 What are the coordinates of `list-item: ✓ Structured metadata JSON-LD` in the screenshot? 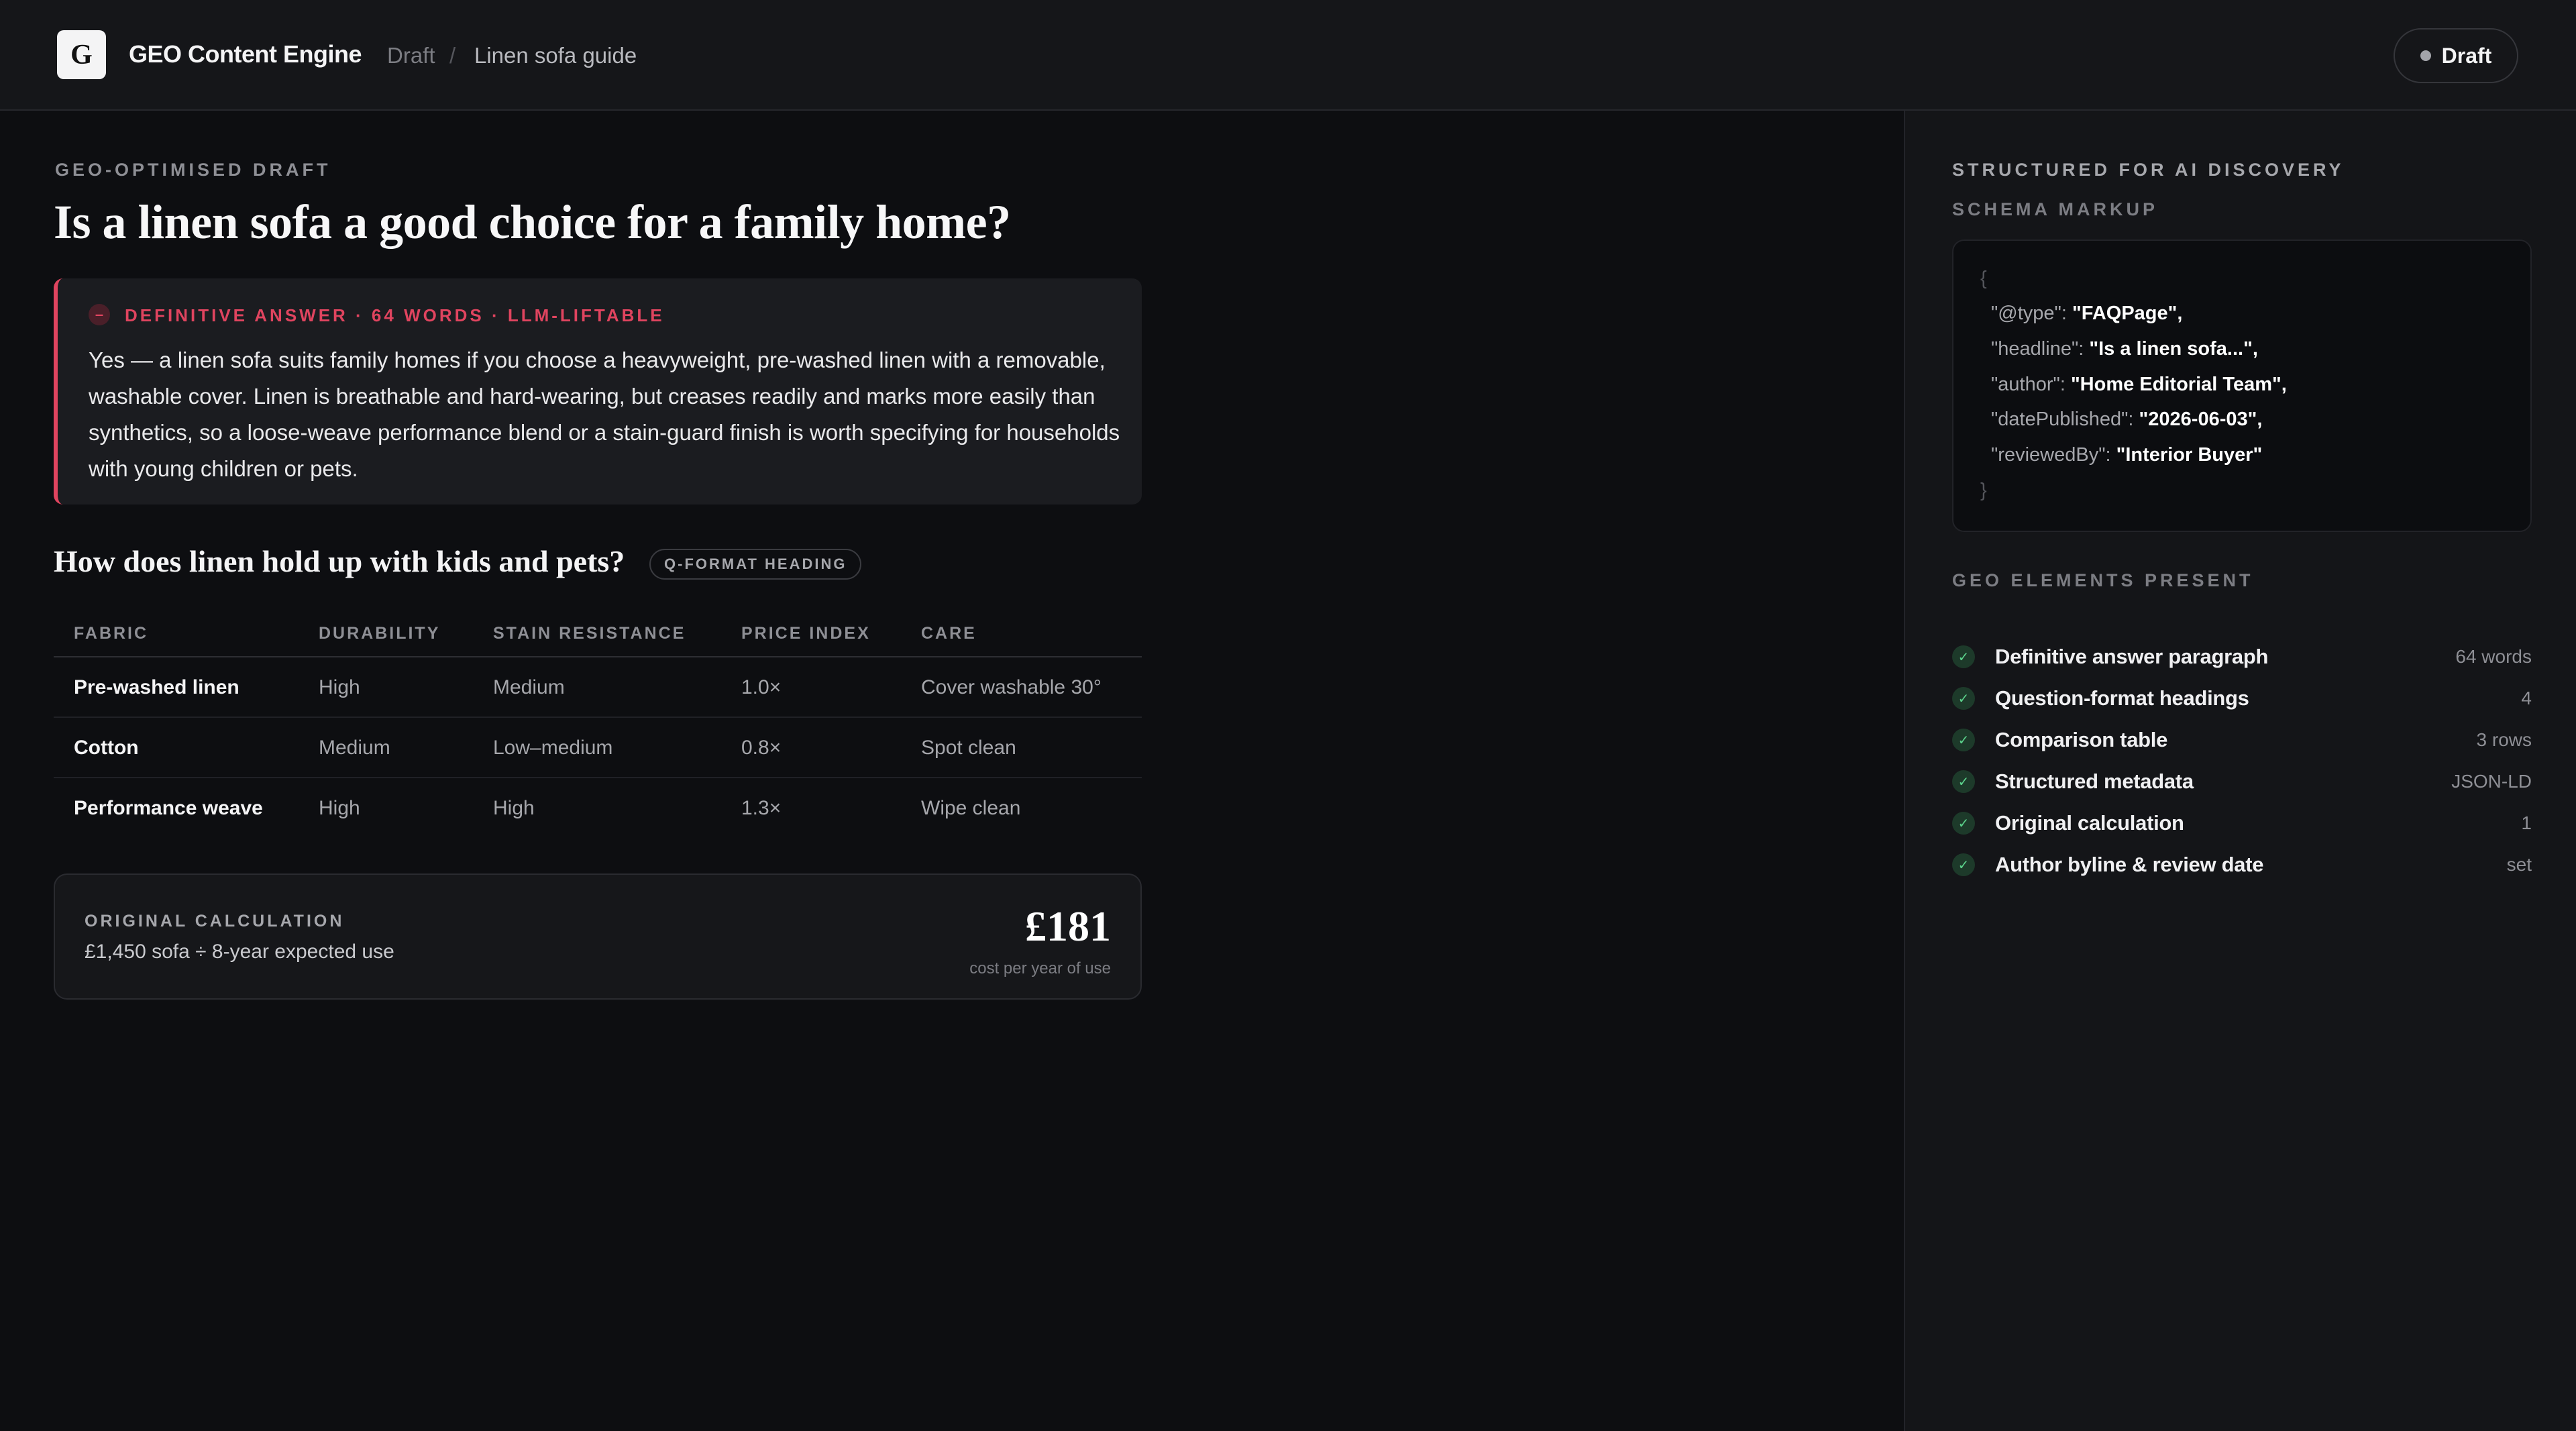 It's located at (2242, 781).